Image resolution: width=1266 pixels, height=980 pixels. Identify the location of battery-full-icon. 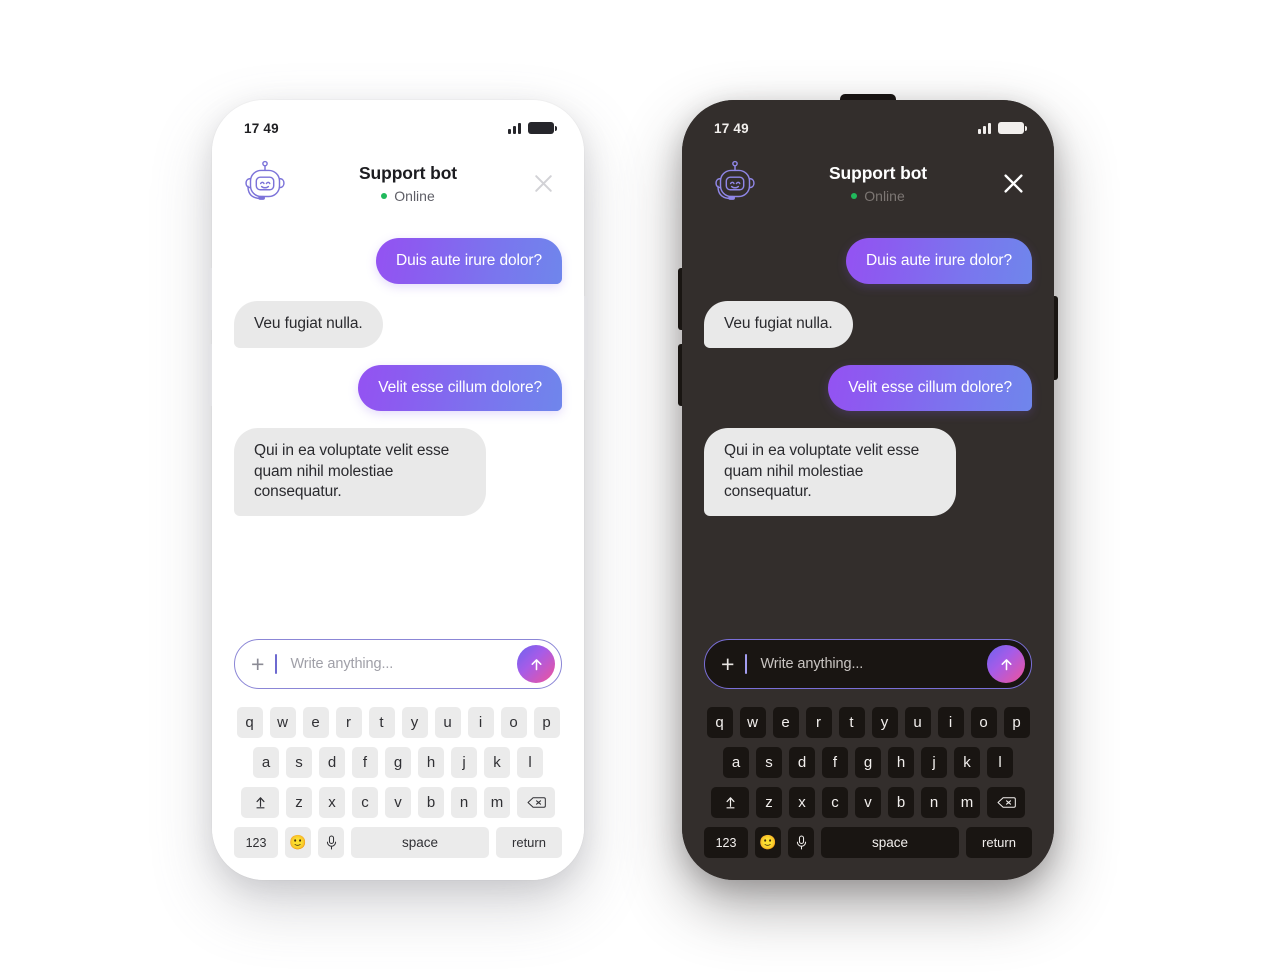
(542, 128).